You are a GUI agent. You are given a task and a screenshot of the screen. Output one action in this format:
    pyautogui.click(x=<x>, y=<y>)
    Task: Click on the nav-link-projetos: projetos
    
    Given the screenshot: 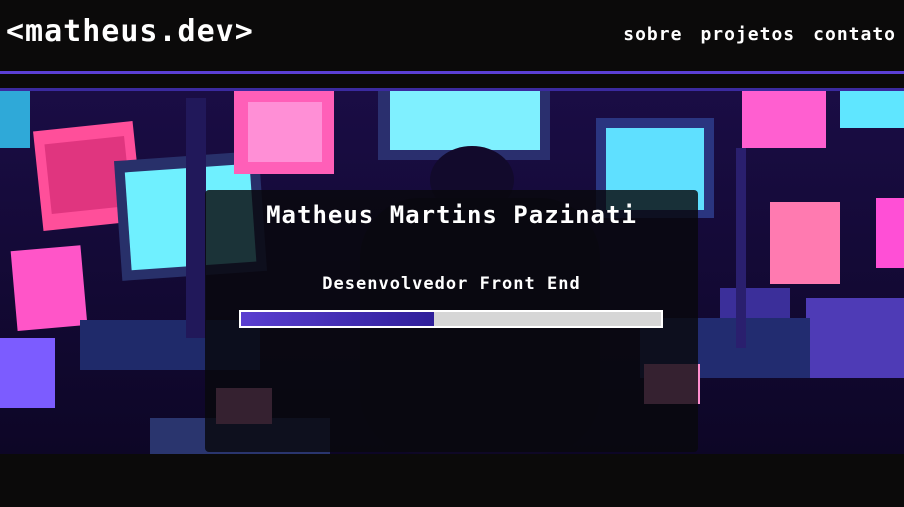 What is the action you would take?
    pyautogui.click(x=747, y=34)
    